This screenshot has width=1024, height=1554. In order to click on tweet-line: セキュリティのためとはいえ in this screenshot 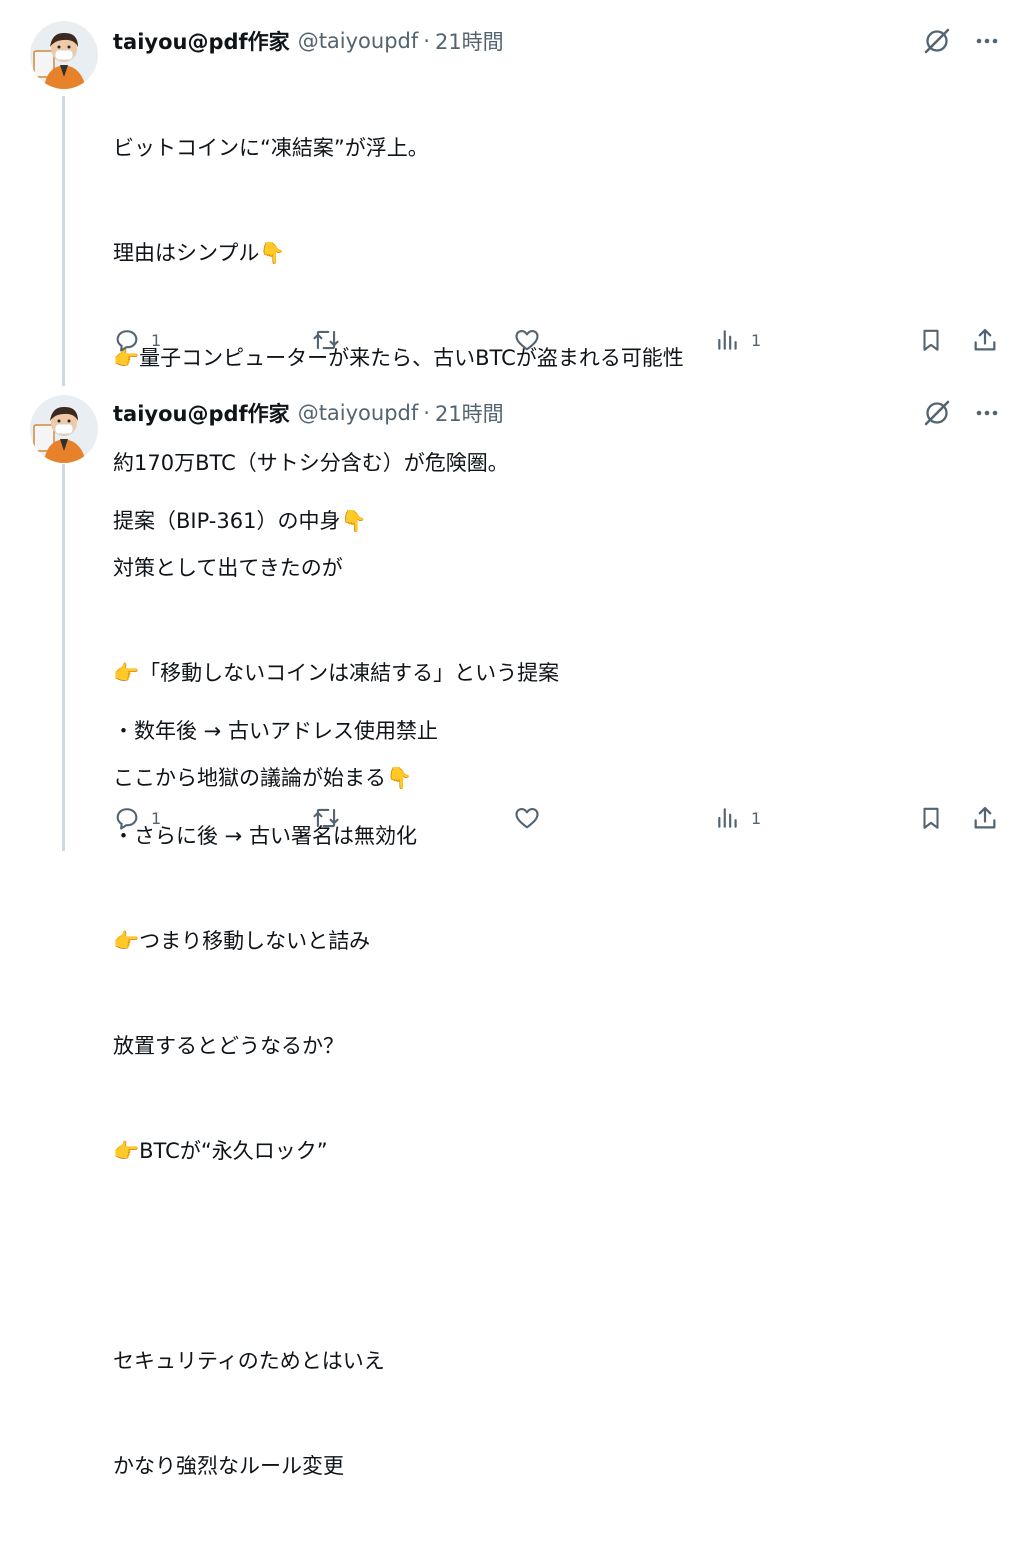, I will do `click(249, 1361)`.